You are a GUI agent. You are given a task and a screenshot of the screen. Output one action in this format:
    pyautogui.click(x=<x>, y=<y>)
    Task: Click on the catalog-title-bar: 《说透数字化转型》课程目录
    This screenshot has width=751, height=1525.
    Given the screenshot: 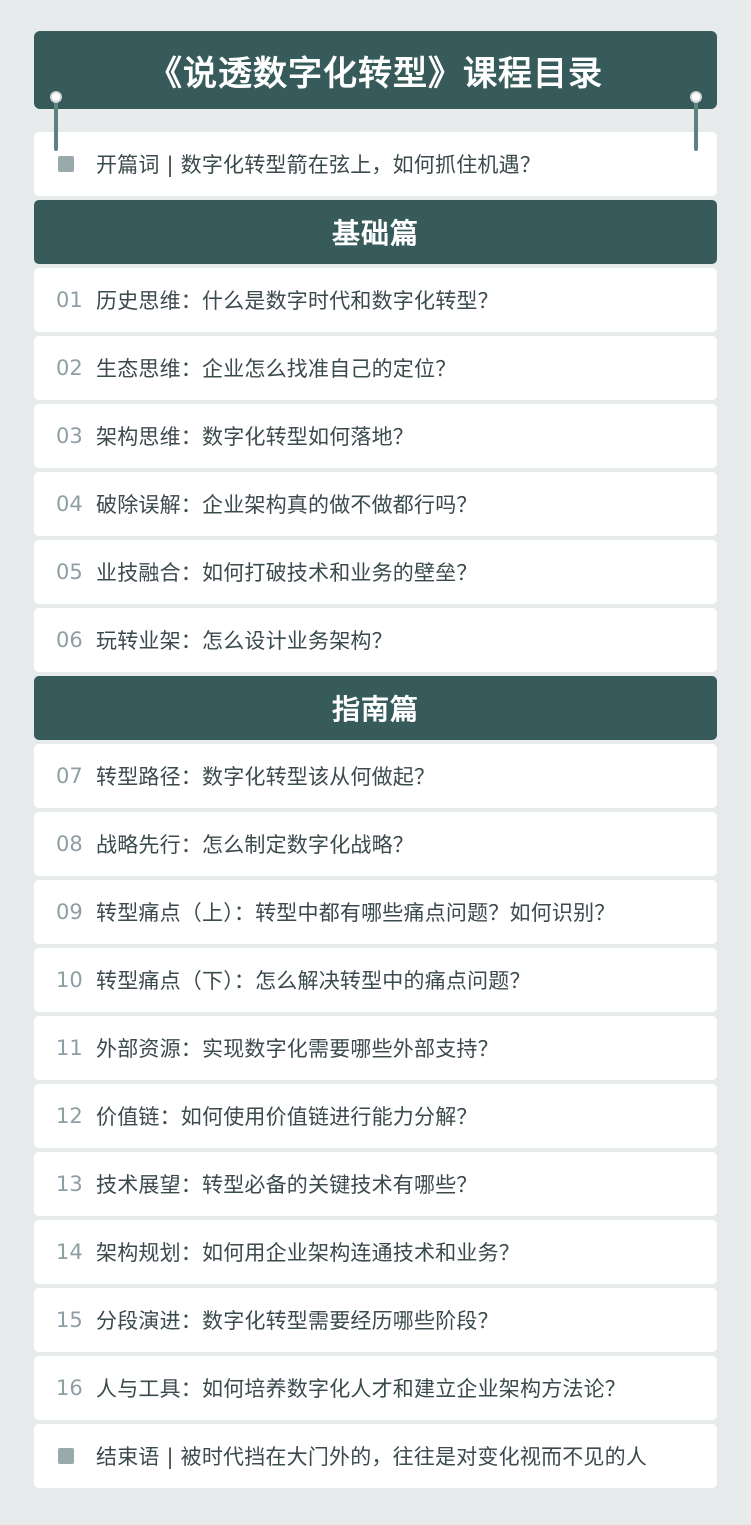 What is the action you would take?
    pyautogui.click(x=375, y=70)
    